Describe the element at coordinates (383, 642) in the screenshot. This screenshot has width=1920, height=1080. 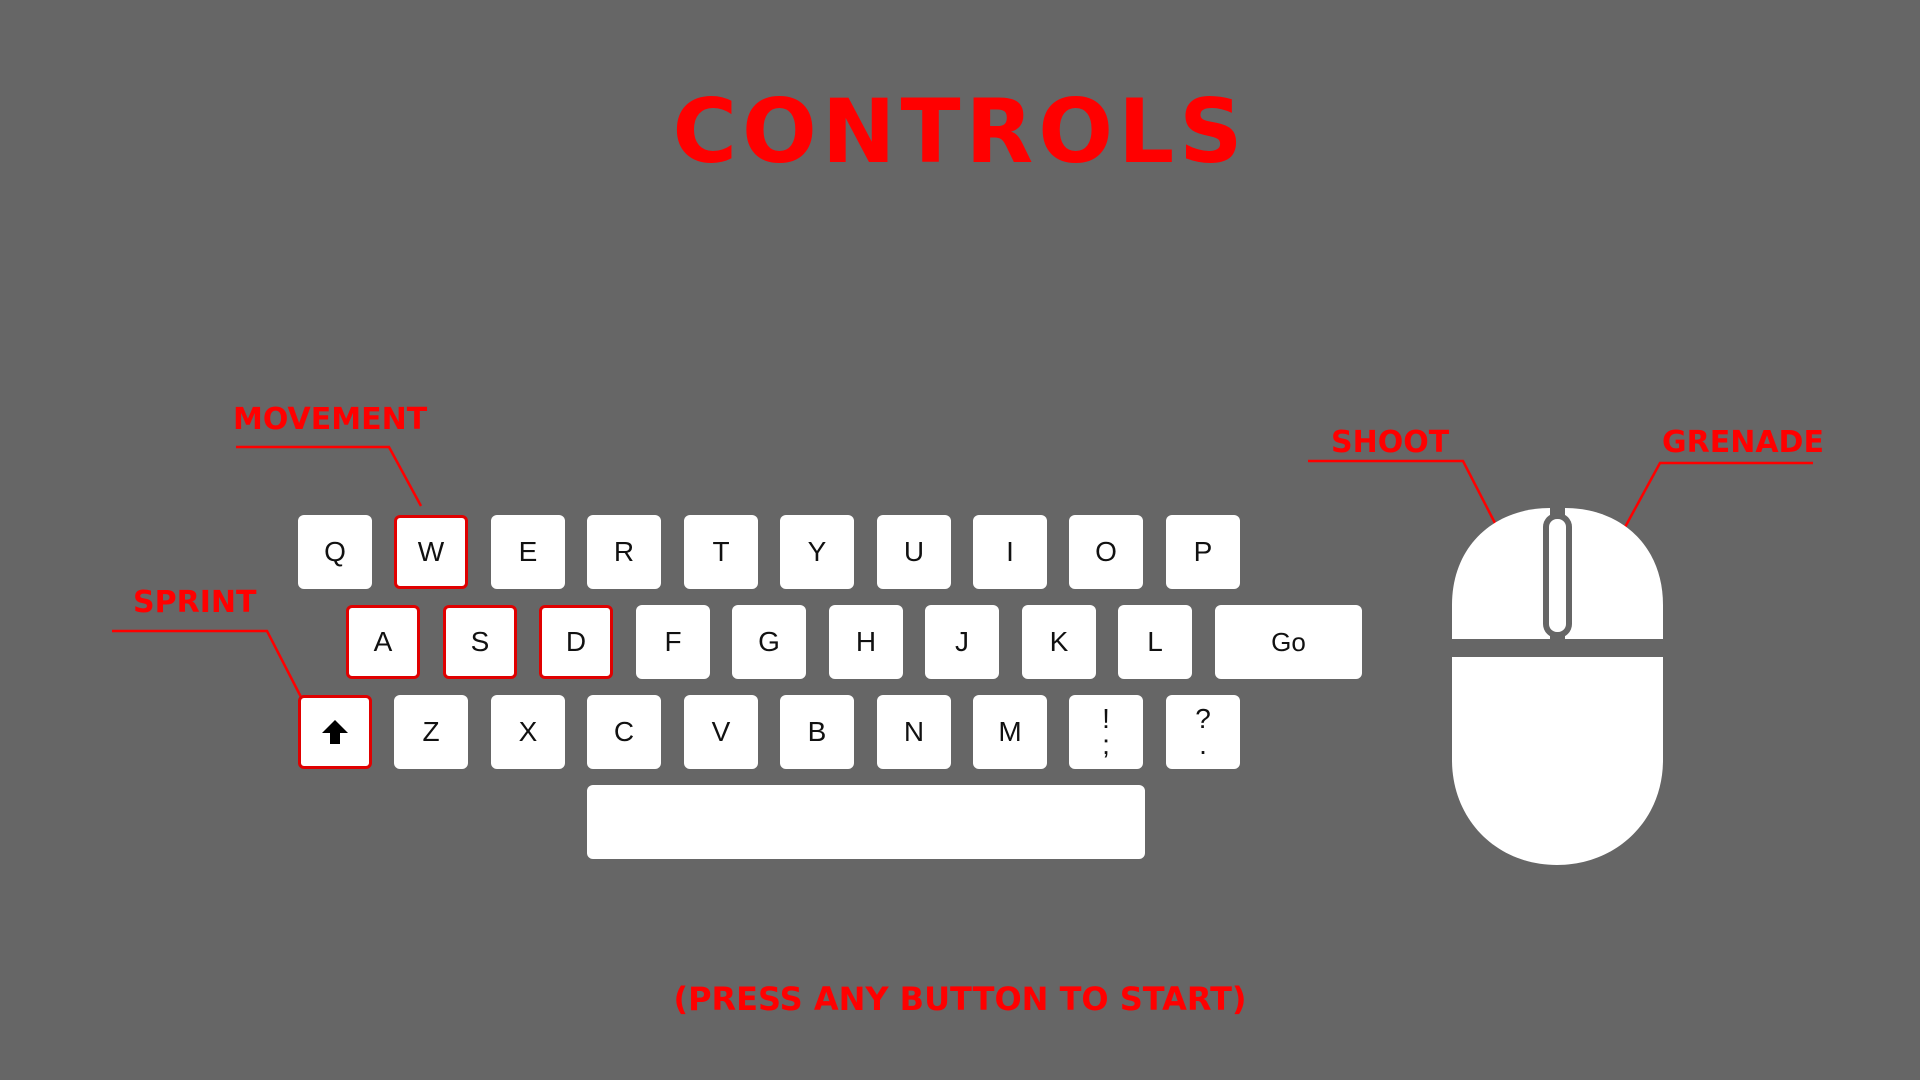
I see `key-a: A` at that location.